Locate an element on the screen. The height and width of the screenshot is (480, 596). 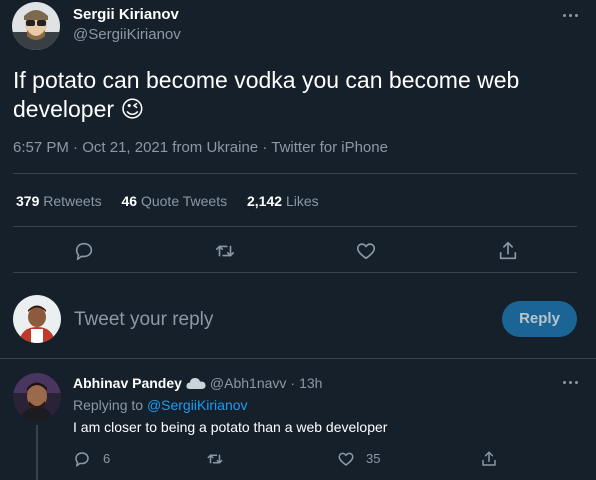
likes-label: Likes is located at coordinates (302, 201).